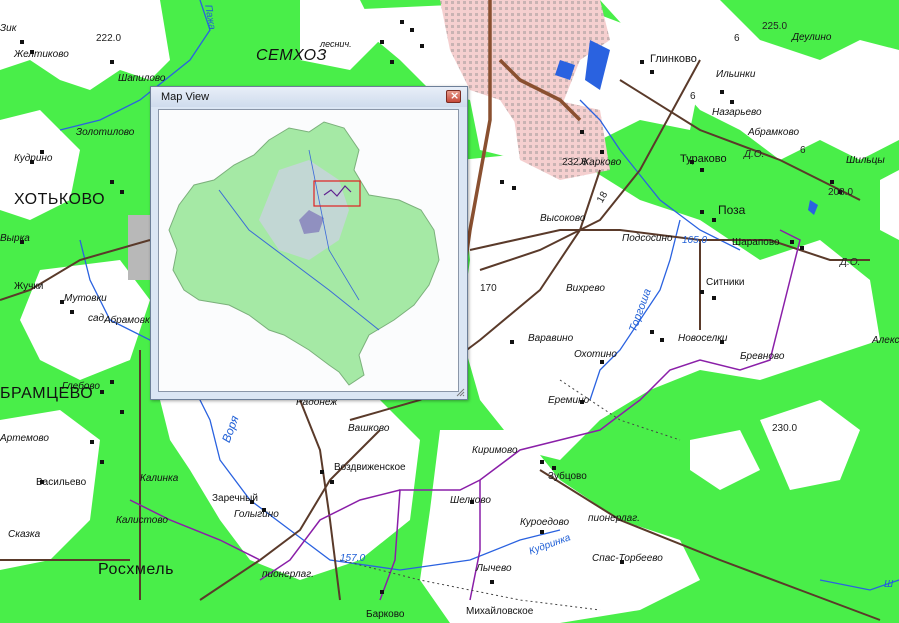 The height and width of the screenshot is (623, 899). What do you see at coordinates (575, 162) in the screenshot?
I see `elevation-232: 232.0` at bounding box center [575, 162].